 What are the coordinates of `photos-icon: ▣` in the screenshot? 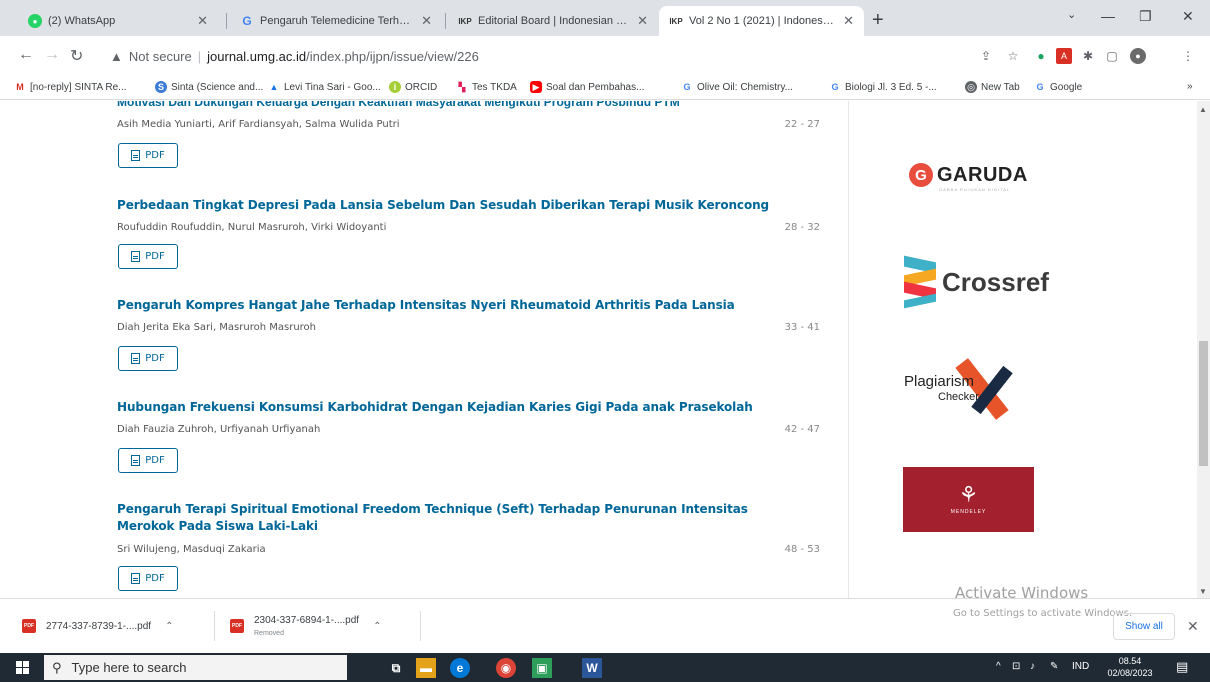 It's located at (542, 668).